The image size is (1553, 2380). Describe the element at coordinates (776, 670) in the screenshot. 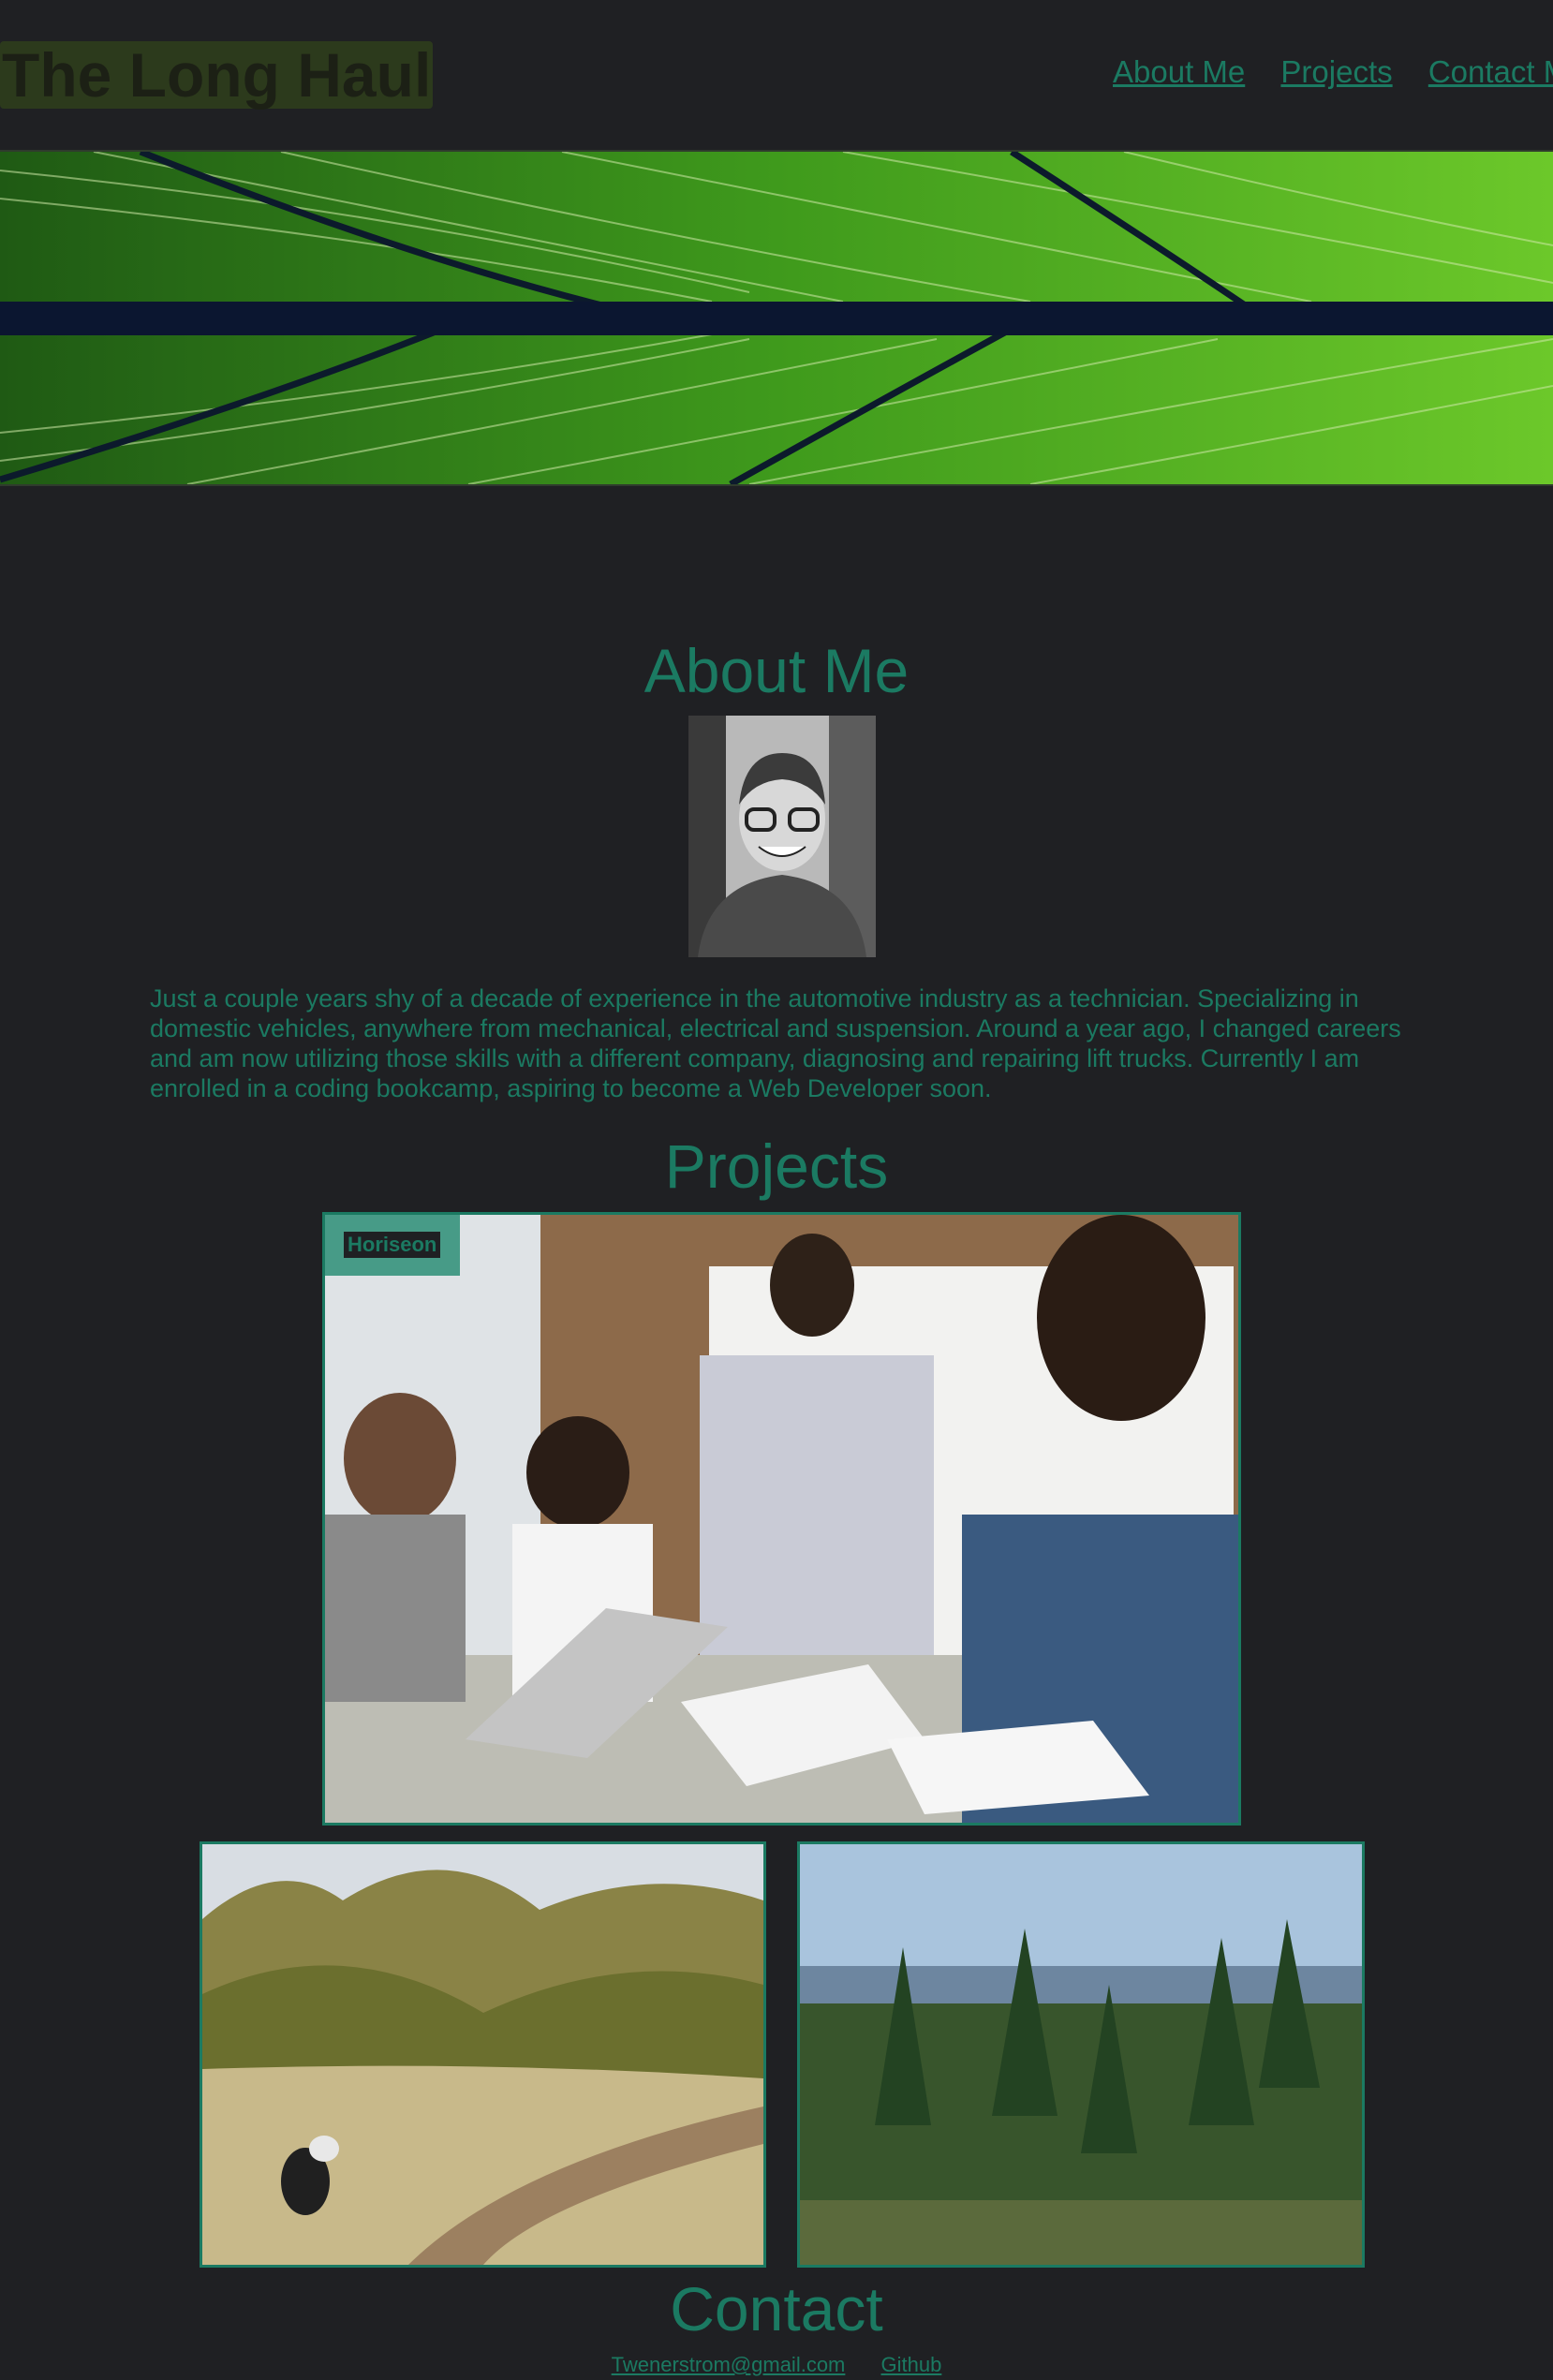

I see `about-me-heading: About Me` at that location.